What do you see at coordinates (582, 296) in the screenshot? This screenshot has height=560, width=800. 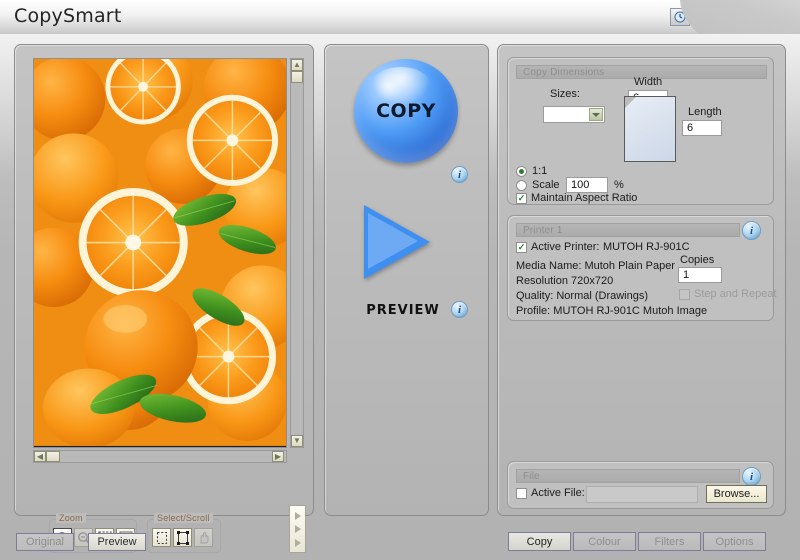 I see `quality-text: Quality: Normal (Drawings)` at bounding box center [582, 296].